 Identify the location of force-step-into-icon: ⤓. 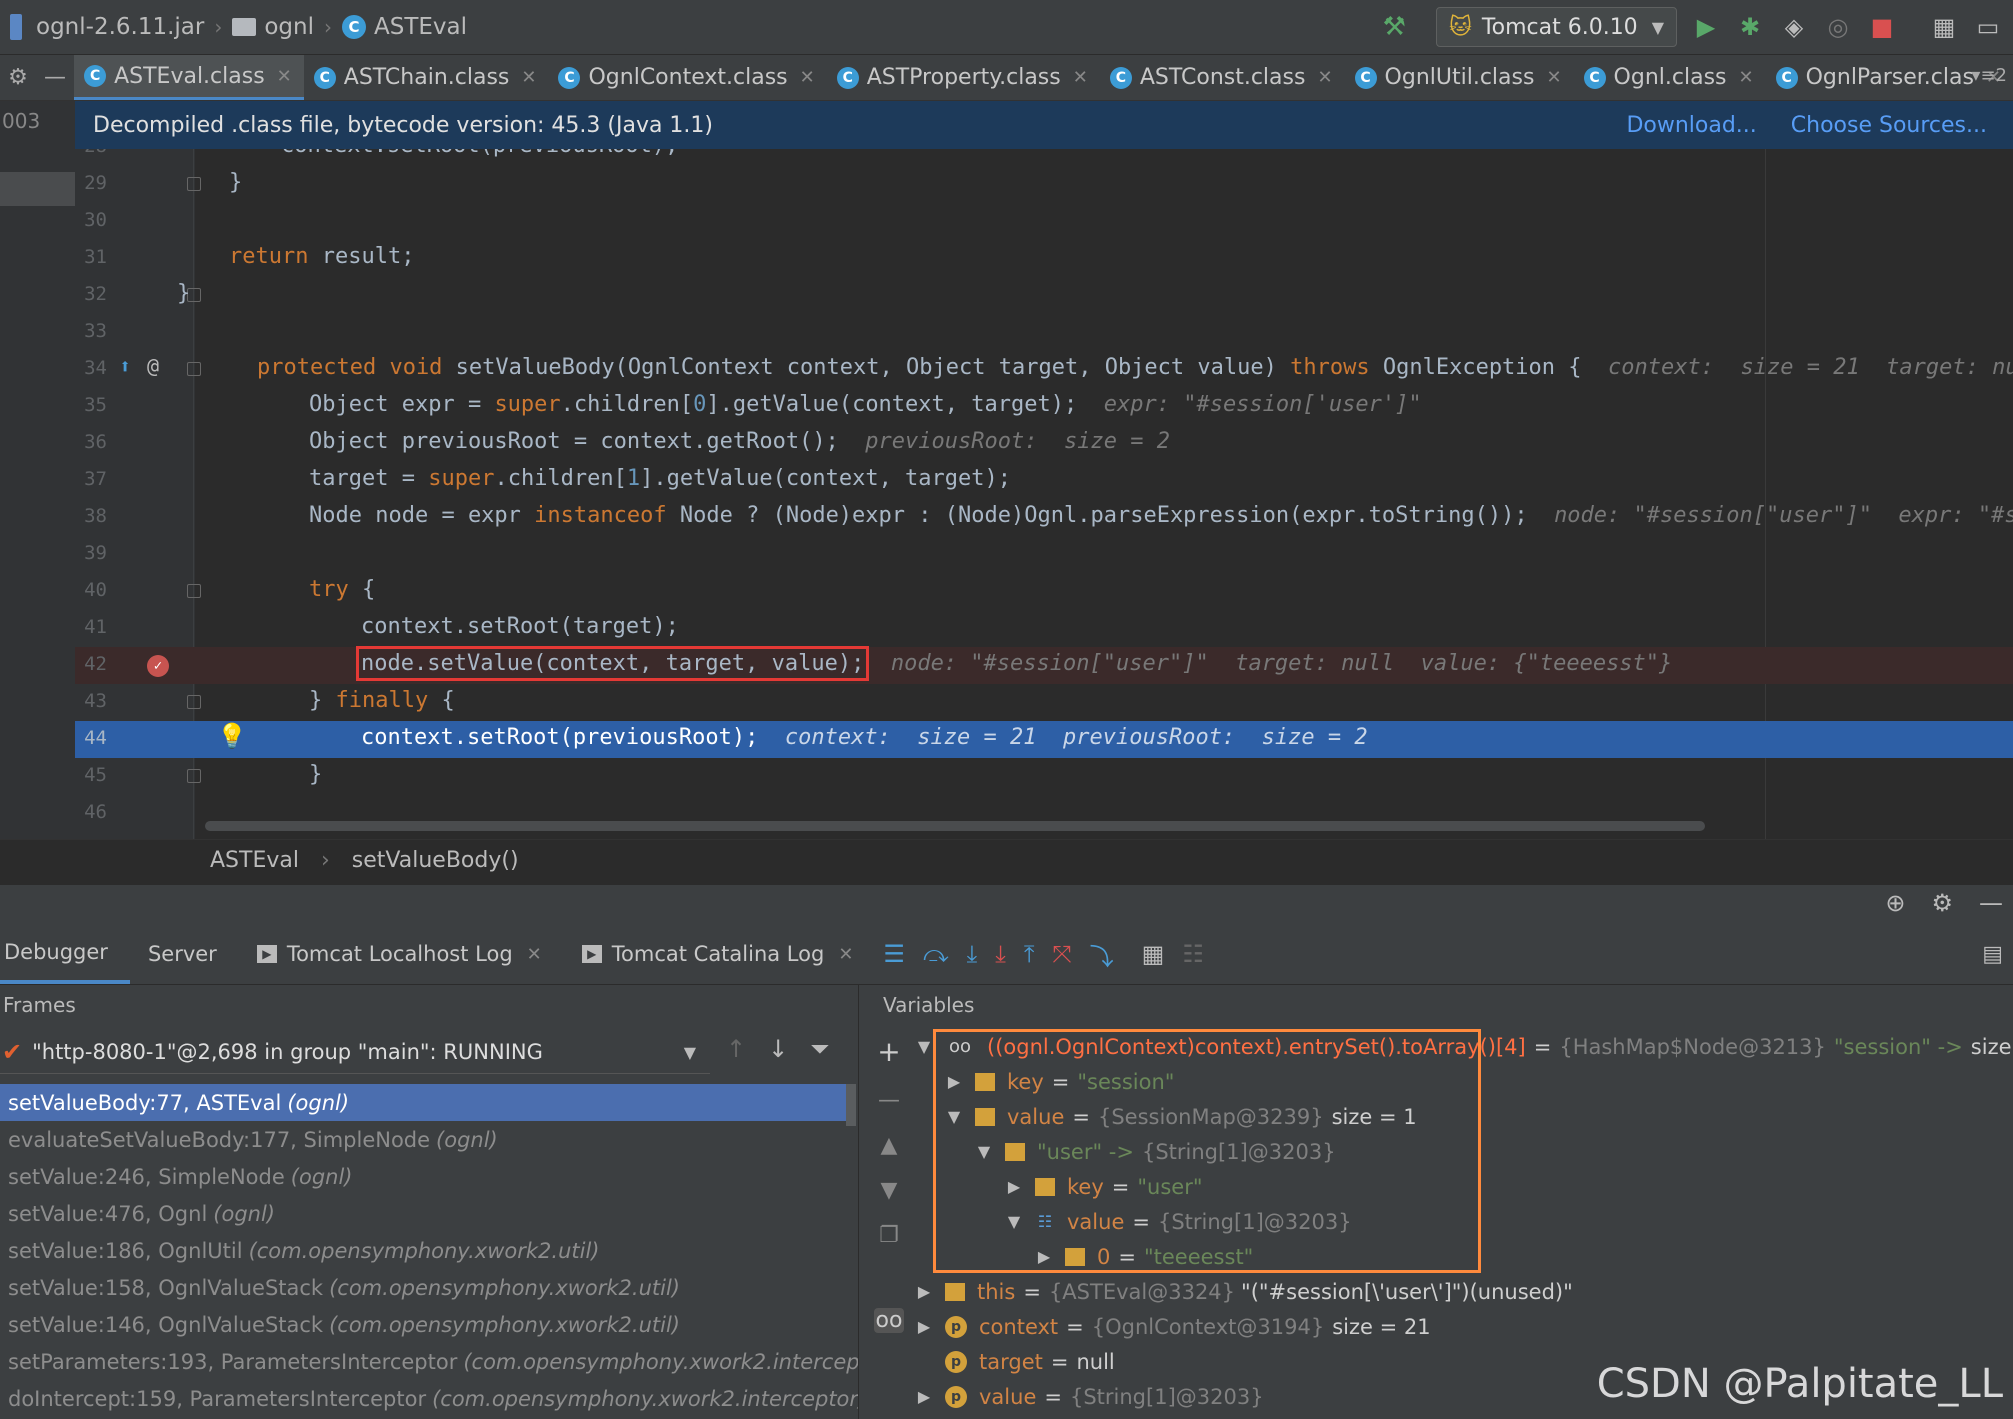
(1000, 954).